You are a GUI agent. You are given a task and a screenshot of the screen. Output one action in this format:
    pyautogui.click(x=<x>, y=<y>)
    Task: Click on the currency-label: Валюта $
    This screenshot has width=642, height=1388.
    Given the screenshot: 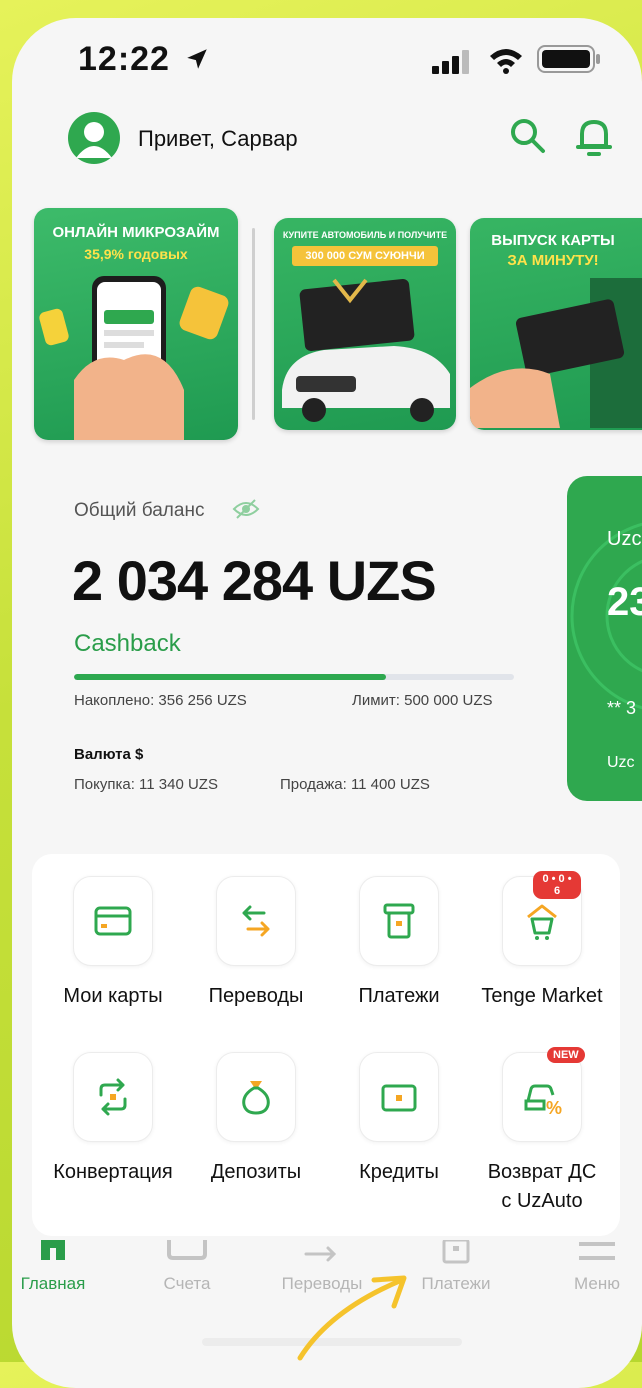 What is the action you would take?
    pyautogui.click(x=109, y=754)
    